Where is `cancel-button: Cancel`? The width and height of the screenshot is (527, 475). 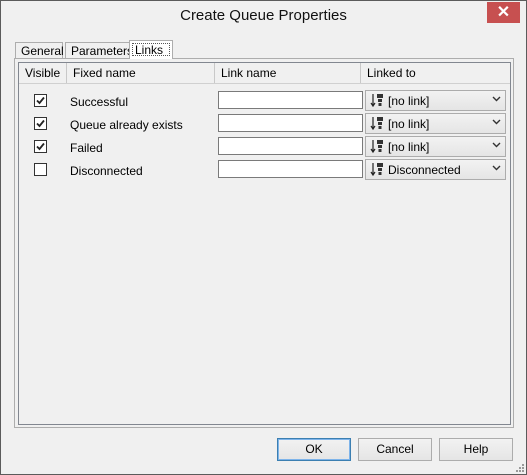 cancel-button: Cancel is located at coordinates (395, 449).